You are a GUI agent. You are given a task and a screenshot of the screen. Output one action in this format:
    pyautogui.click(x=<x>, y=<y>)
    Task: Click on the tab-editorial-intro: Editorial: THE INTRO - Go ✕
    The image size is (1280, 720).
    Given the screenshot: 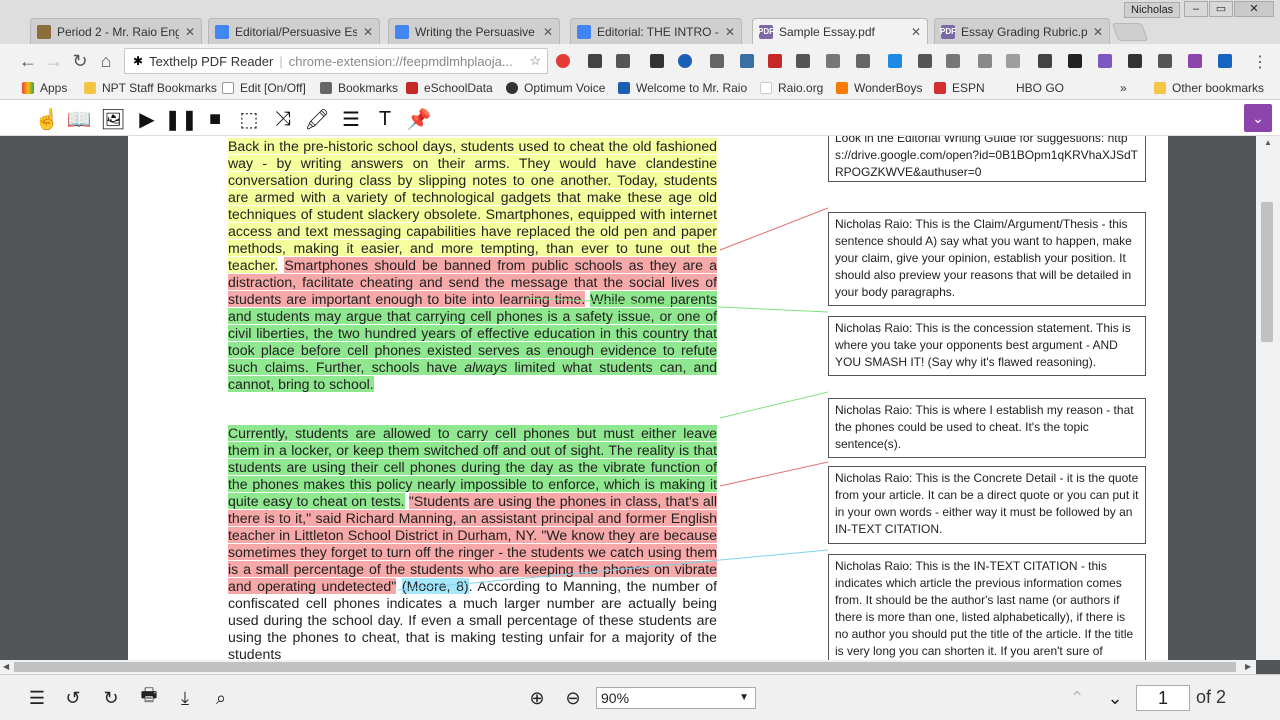 What is the action you would take?
    pyautogui.click(x=656, y=31)
    